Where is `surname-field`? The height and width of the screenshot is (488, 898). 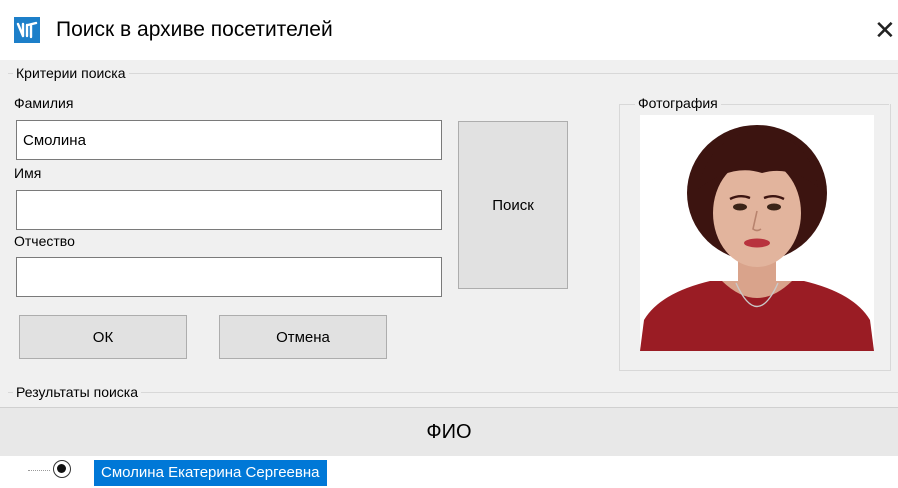
surname-field is located at coordinates (229, 140).